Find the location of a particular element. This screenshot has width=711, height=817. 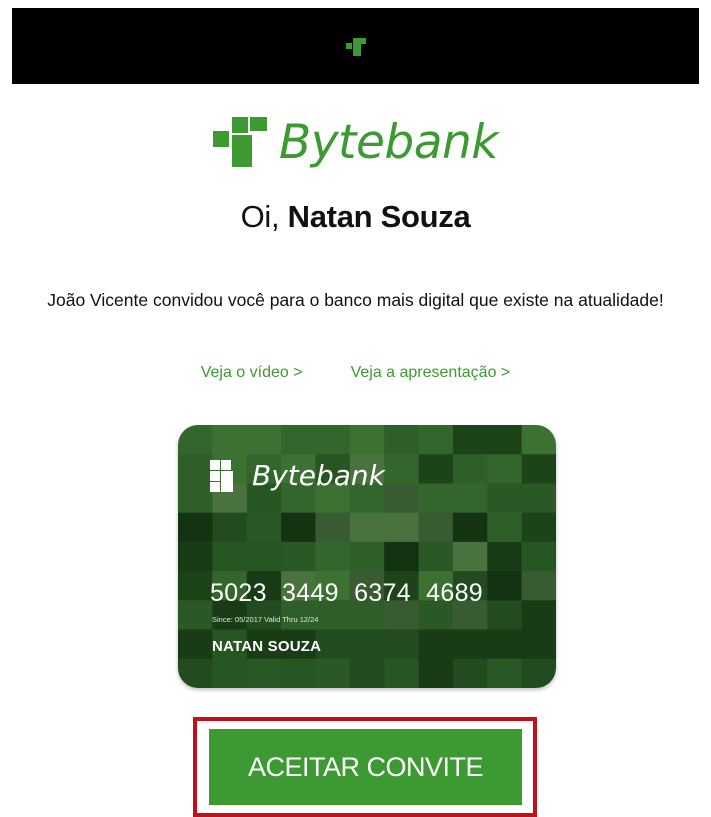

email-header-bar is located at coordinates (355, 46).